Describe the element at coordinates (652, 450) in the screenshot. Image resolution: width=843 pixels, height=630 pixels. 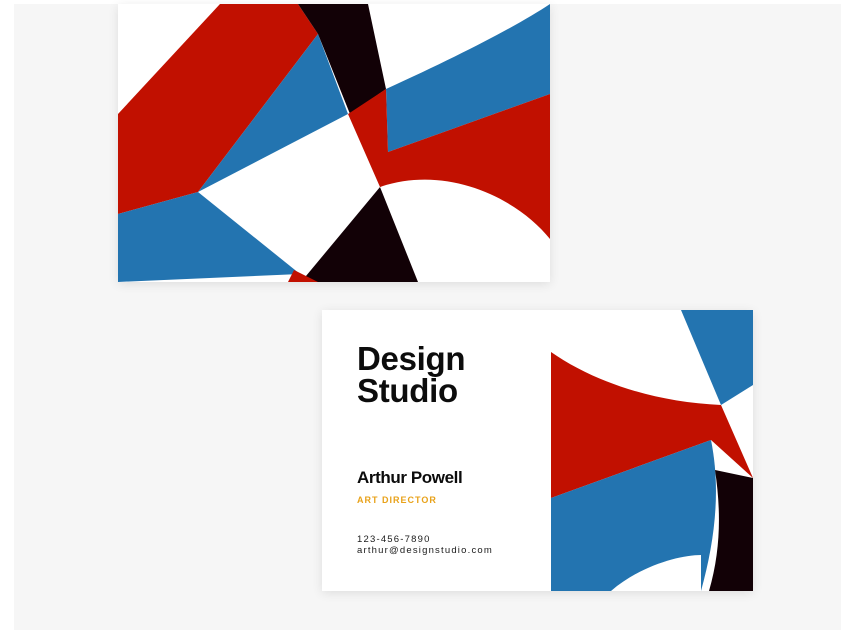
I see `card-front-pattern` at that location.